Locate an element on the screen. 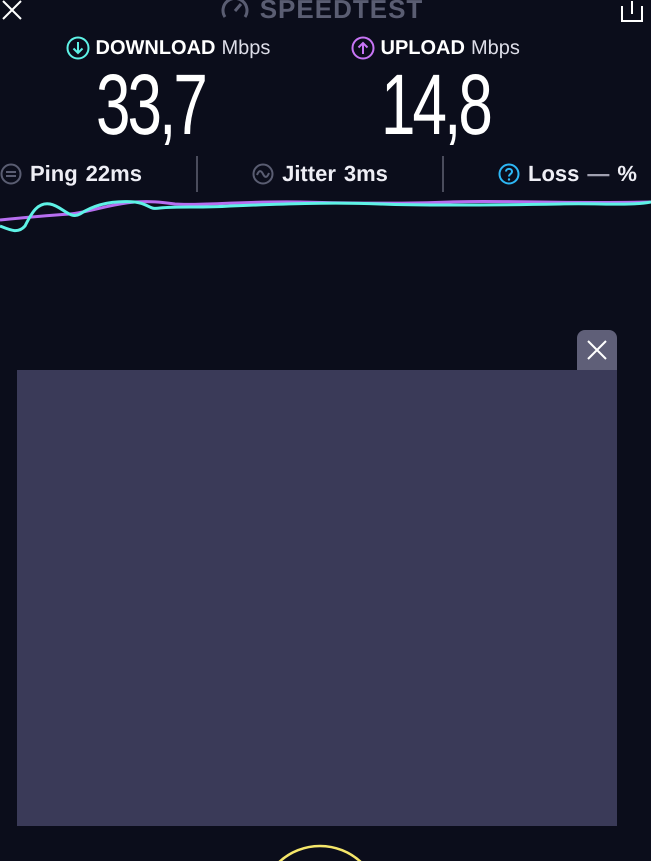 The height and width of the screenshot is (861, 651). share-icon is located at coordinates (632, 11).